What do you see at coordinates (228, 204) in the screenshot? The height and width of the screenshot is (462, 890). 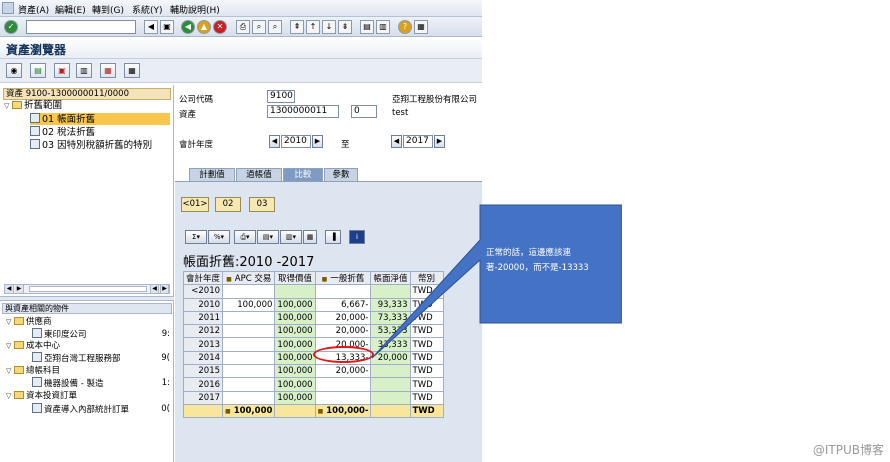 I see `range-button-02: 02` at bounding box center [228, 204].